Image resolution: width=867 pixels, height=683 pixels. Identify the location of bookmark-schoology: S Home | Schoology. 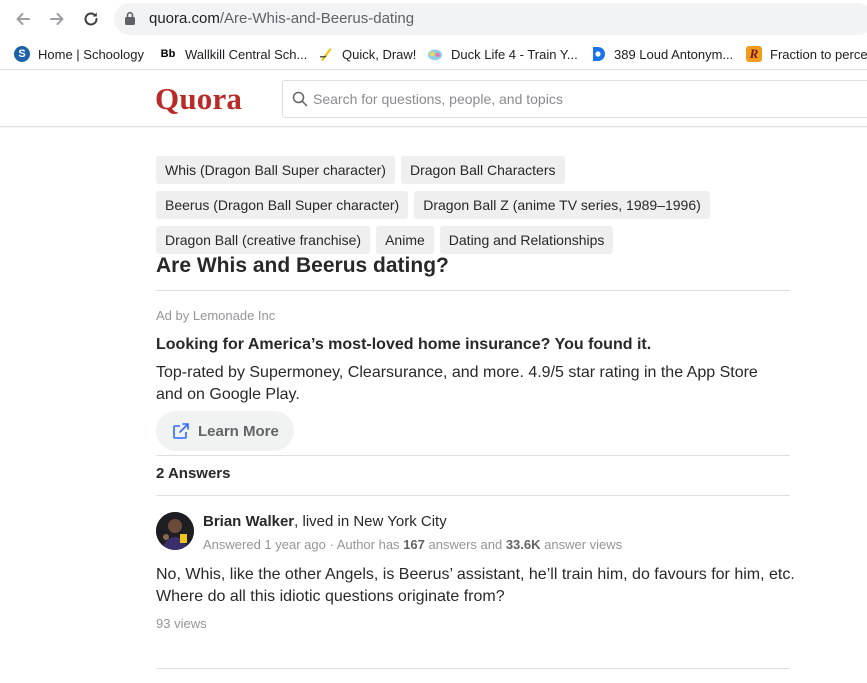
(79, 54).